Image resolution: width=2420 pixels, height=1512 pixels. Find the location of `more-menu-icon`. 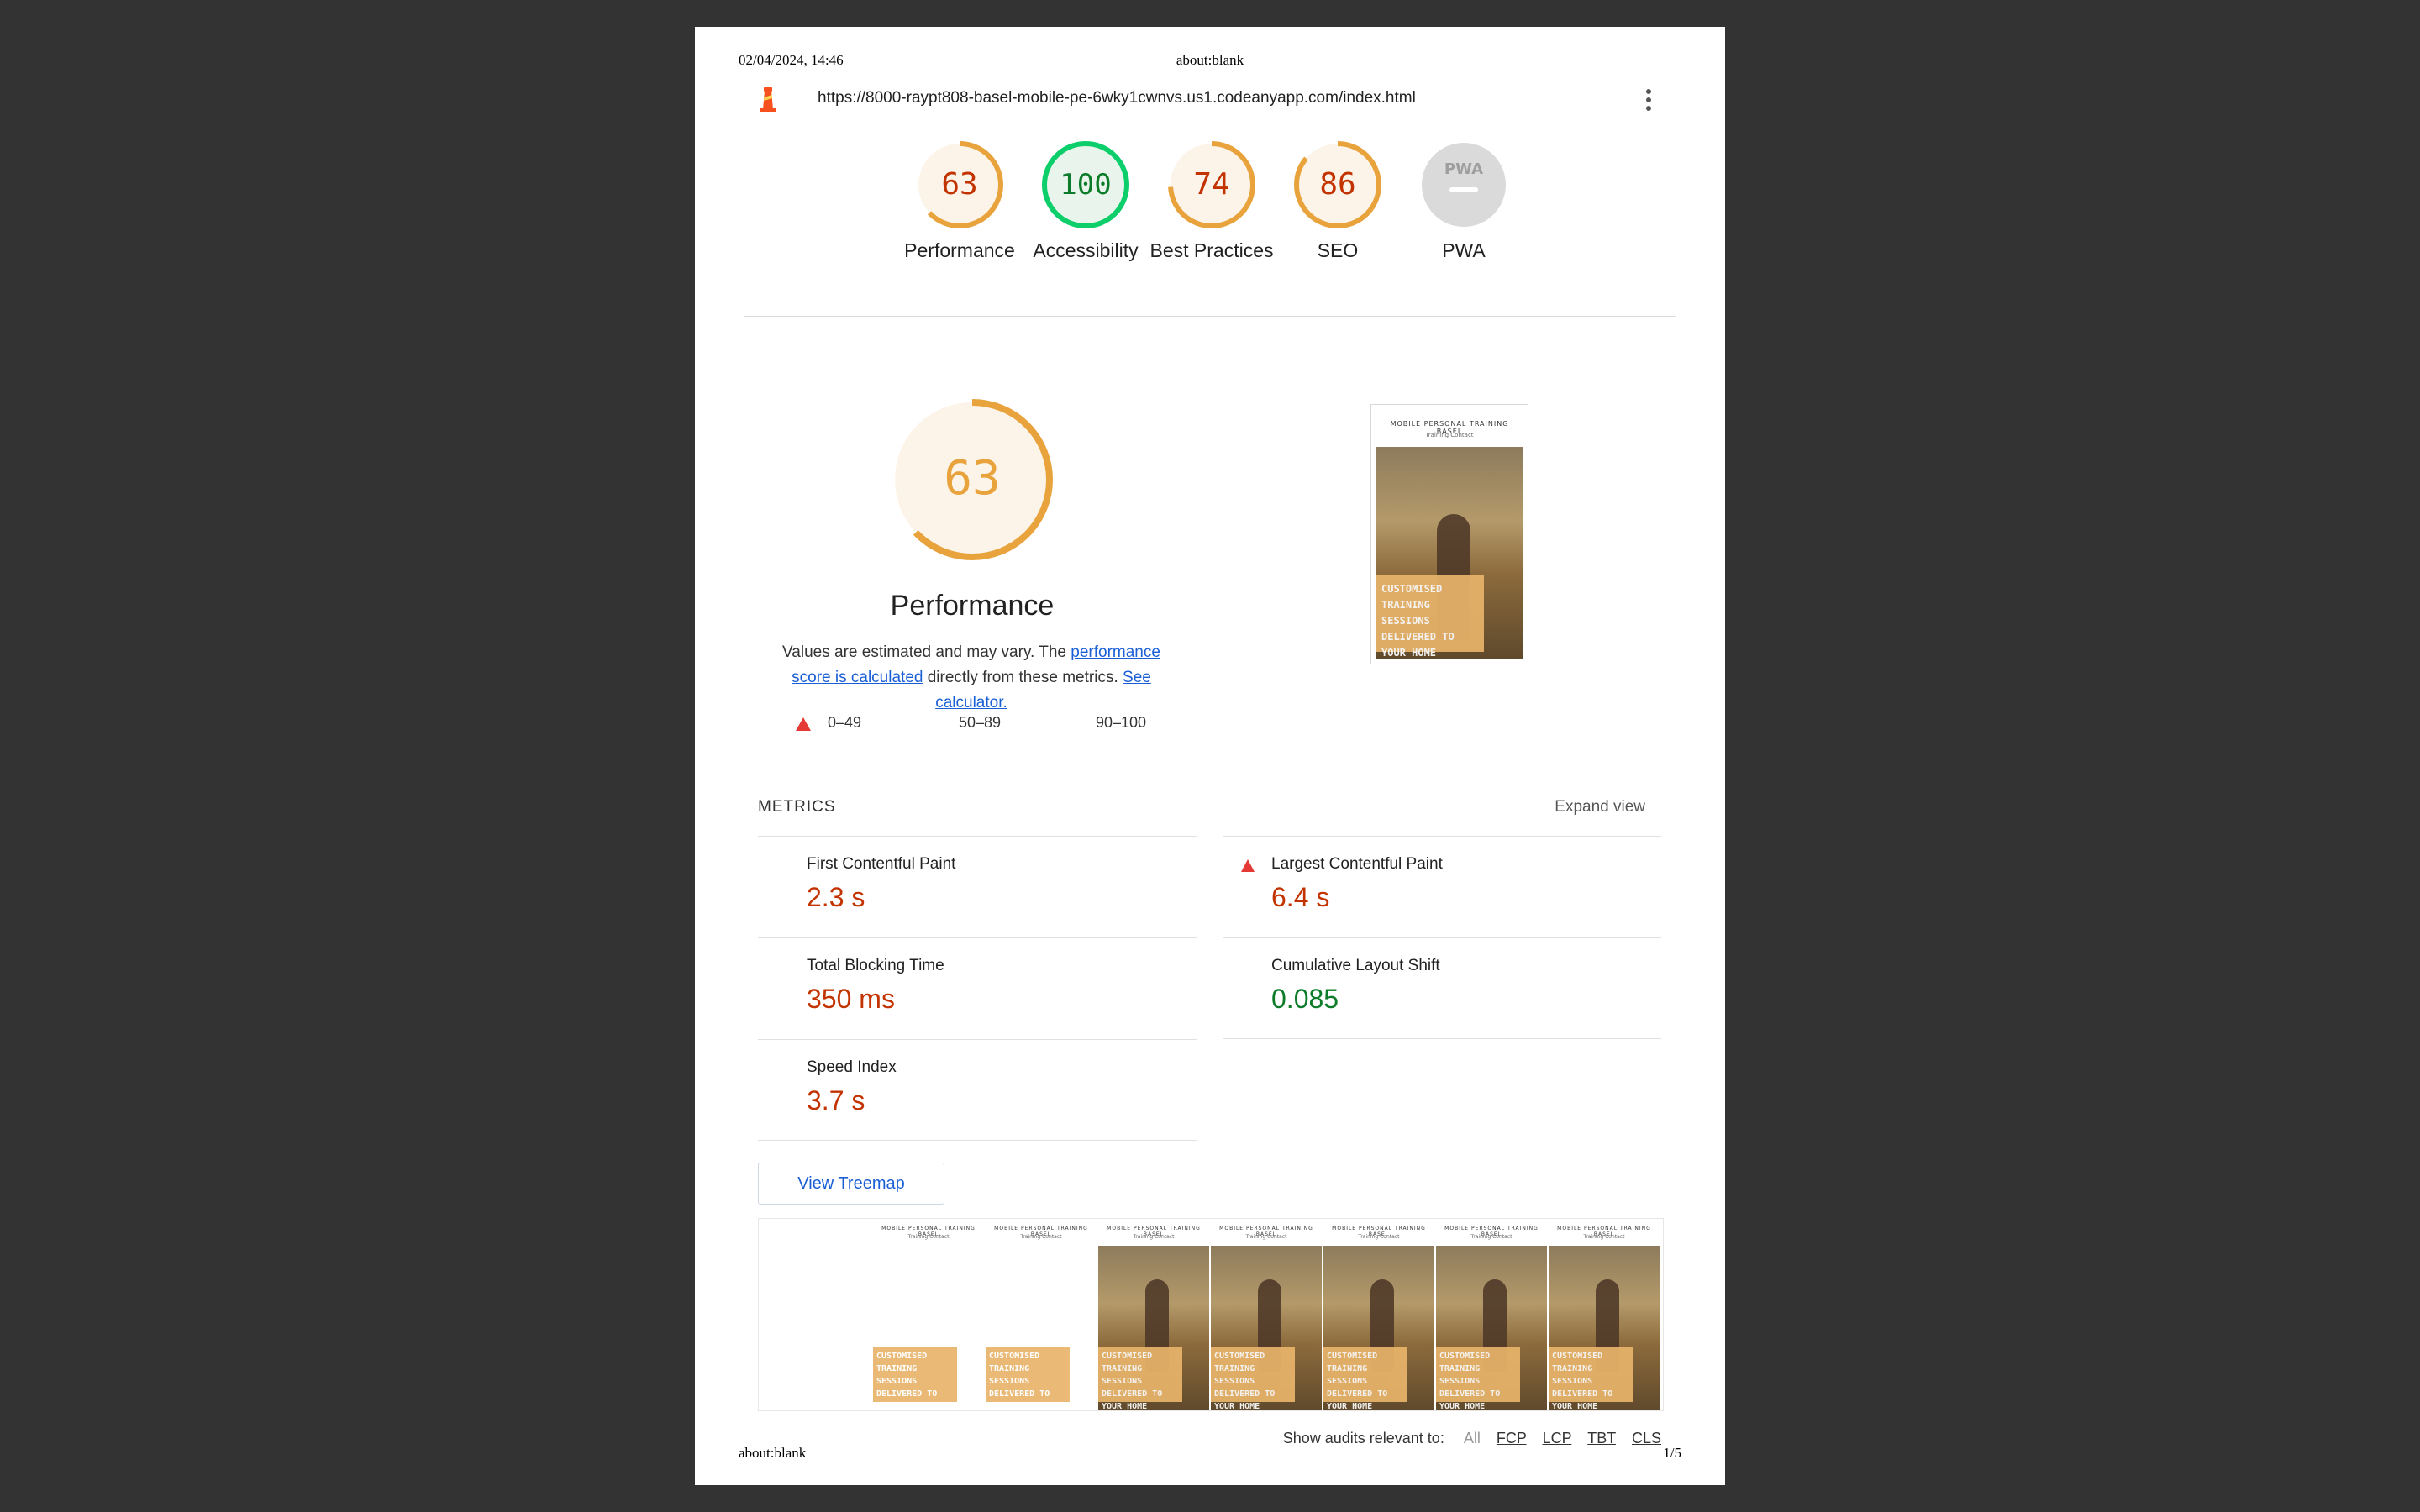

more-menu-icon is located at coordinates (1649, 100).